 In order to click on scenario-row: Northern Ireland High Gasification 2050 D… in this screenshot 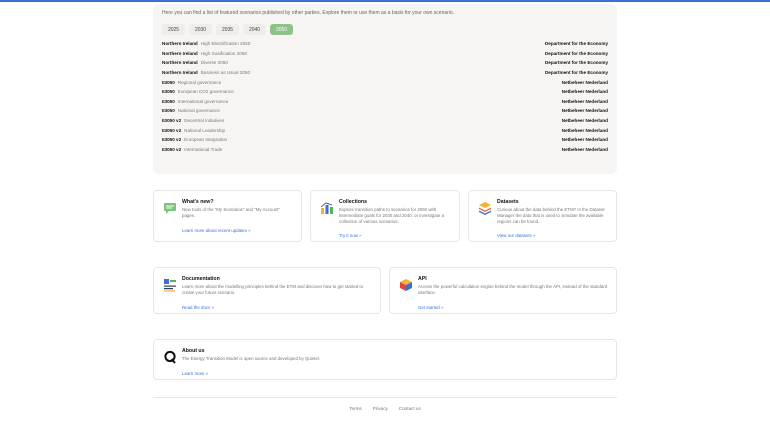, I will do `click(385, 54)`.